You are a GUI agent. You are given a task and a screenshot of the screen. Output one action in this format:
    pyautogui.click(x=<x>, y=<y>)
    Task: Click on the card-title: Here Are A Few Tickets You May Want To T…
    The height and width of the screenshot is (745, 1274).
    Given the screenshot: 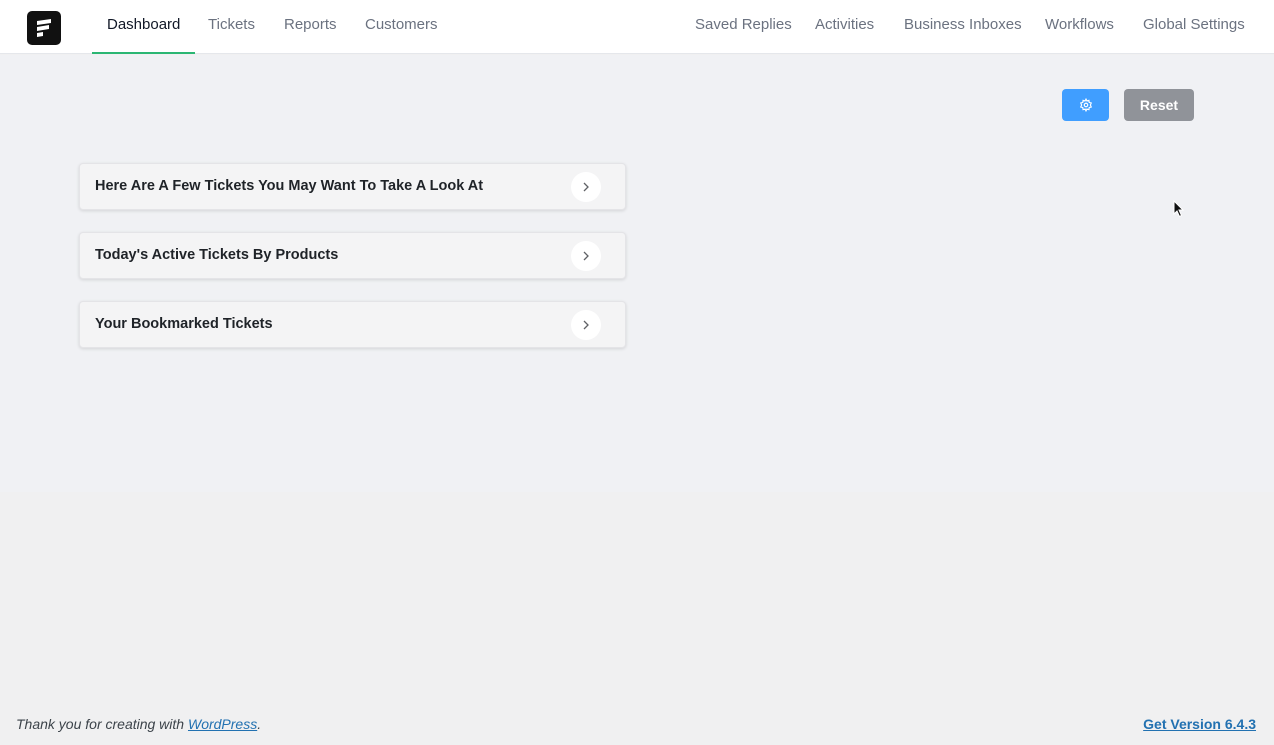 What is the action you would take?
    pyautogui.click(x=289, y=186)
    